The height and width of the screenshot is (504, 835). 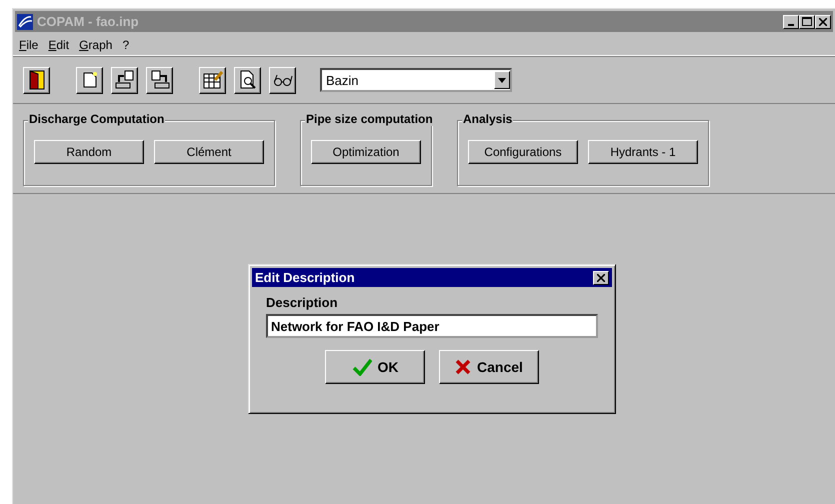 I want to click on minimize-icon, so click(x=791, y=25).